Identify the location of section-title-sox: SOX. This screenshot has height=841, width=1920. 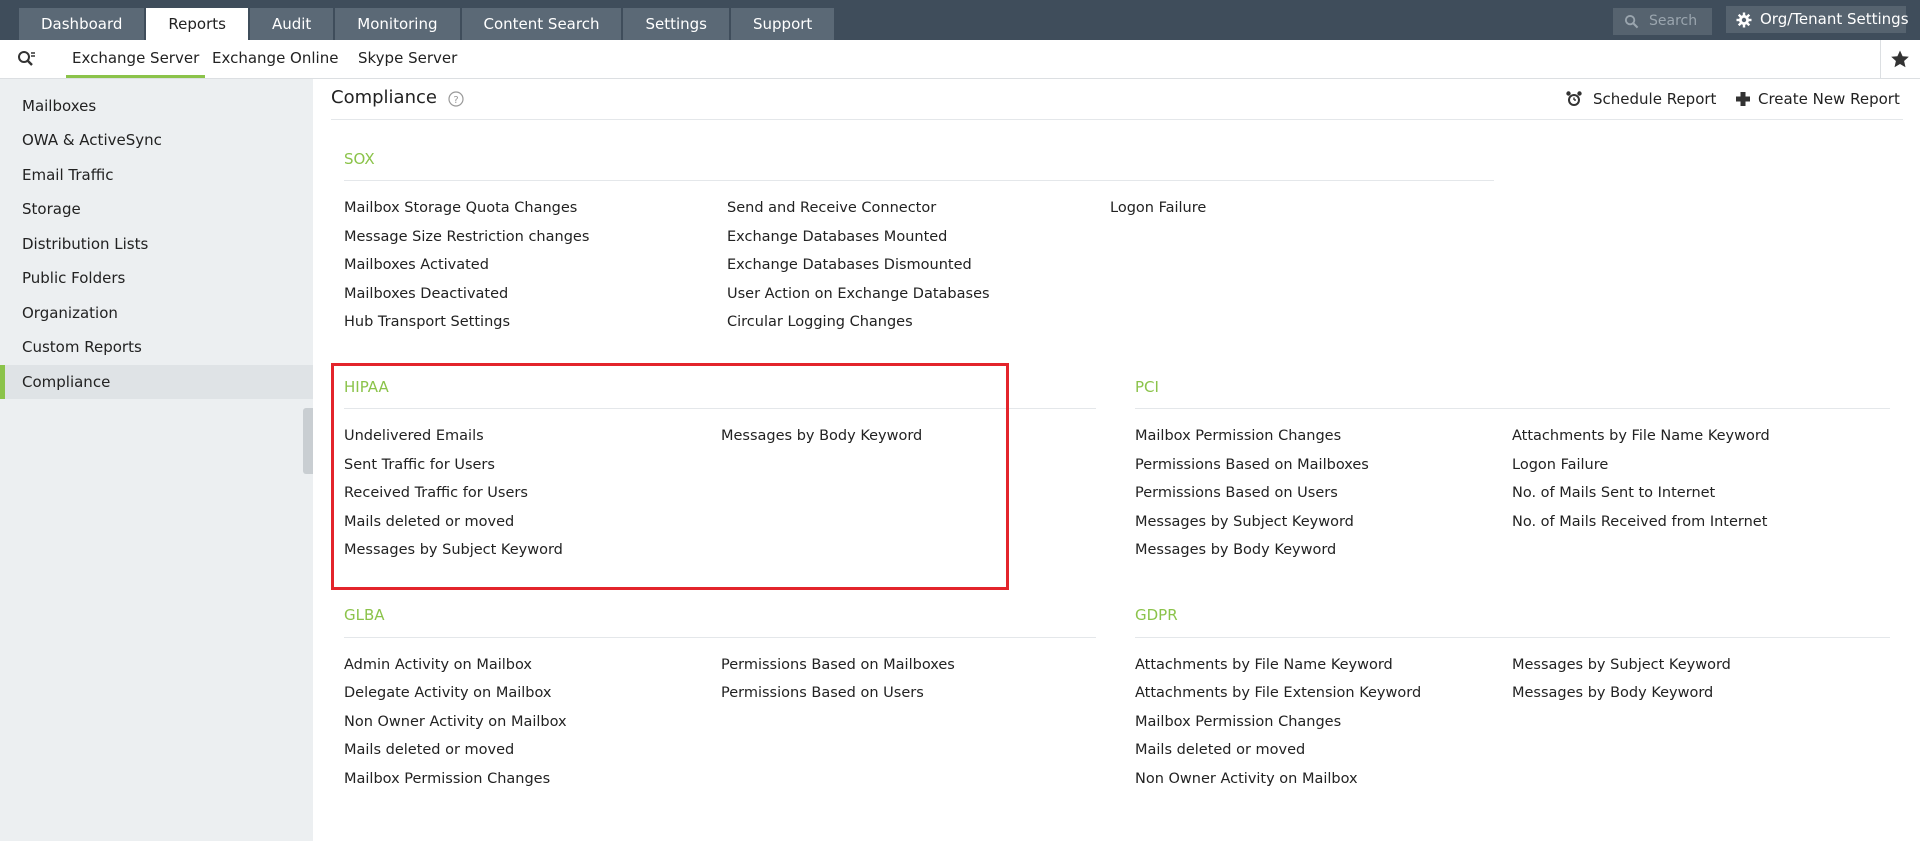
(359, 159).